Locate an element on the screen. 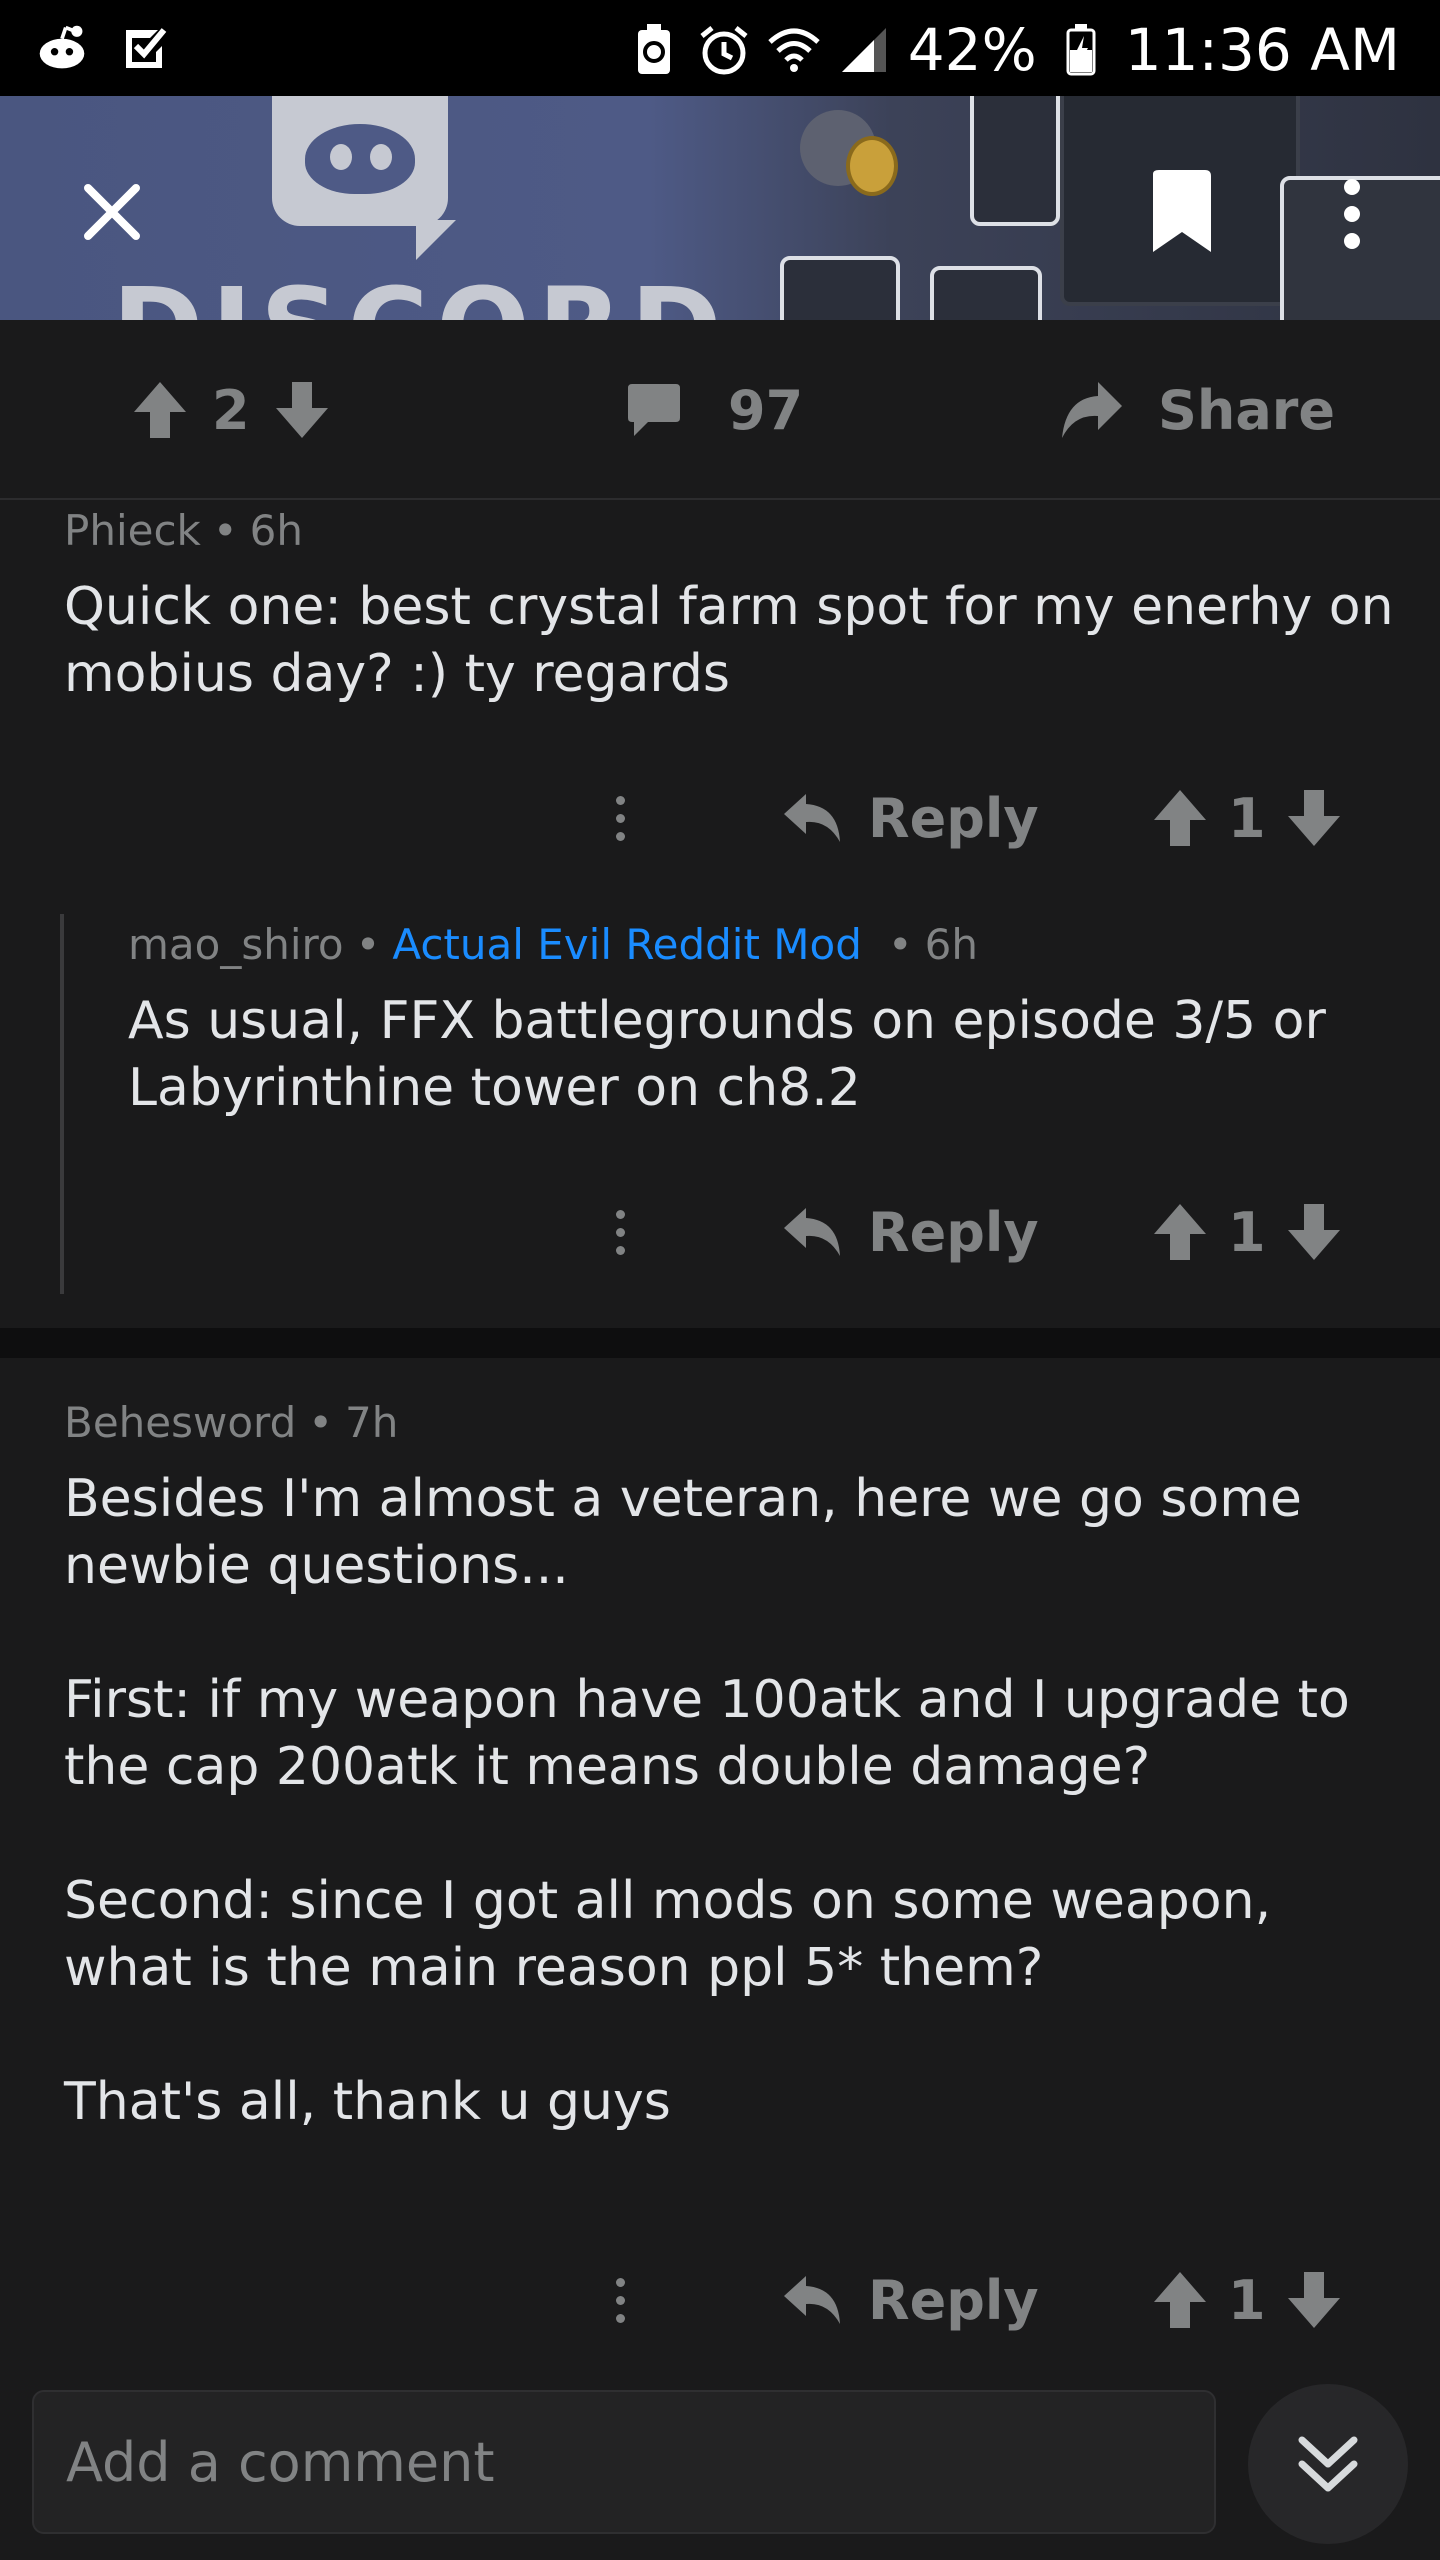  comment-meta: Behesword • 7h is located at coordinates (231, 1422).